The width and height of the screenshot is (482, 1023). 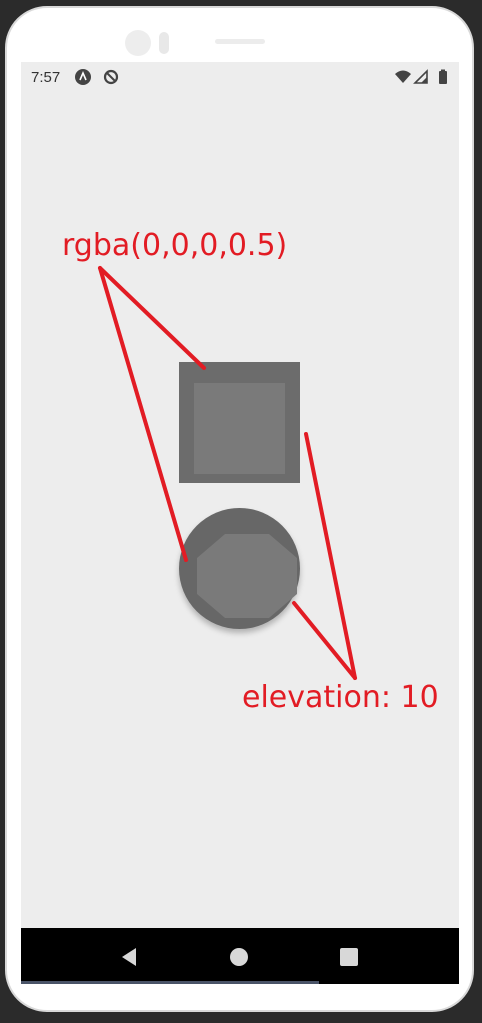 What do you see at coordinates (164, 43) in the screenshot?
I see `proximity-sensor` at bounding box center [164, 43].